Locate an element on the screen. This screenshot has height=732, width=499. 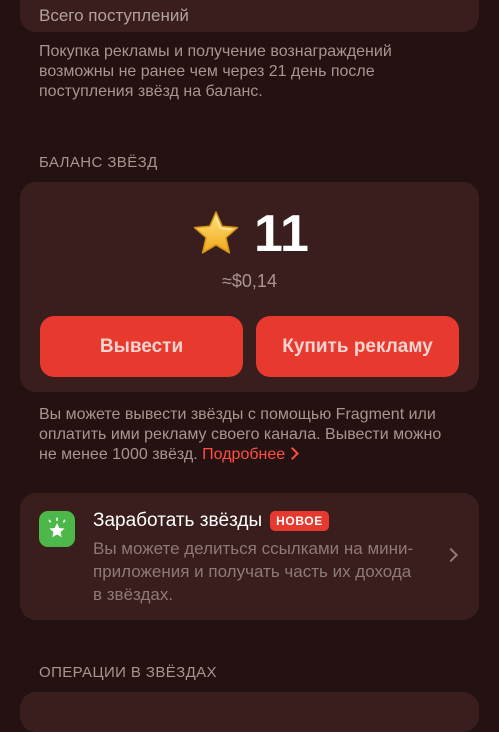
star-sparkle-icon is located at coordinates (57, 527).